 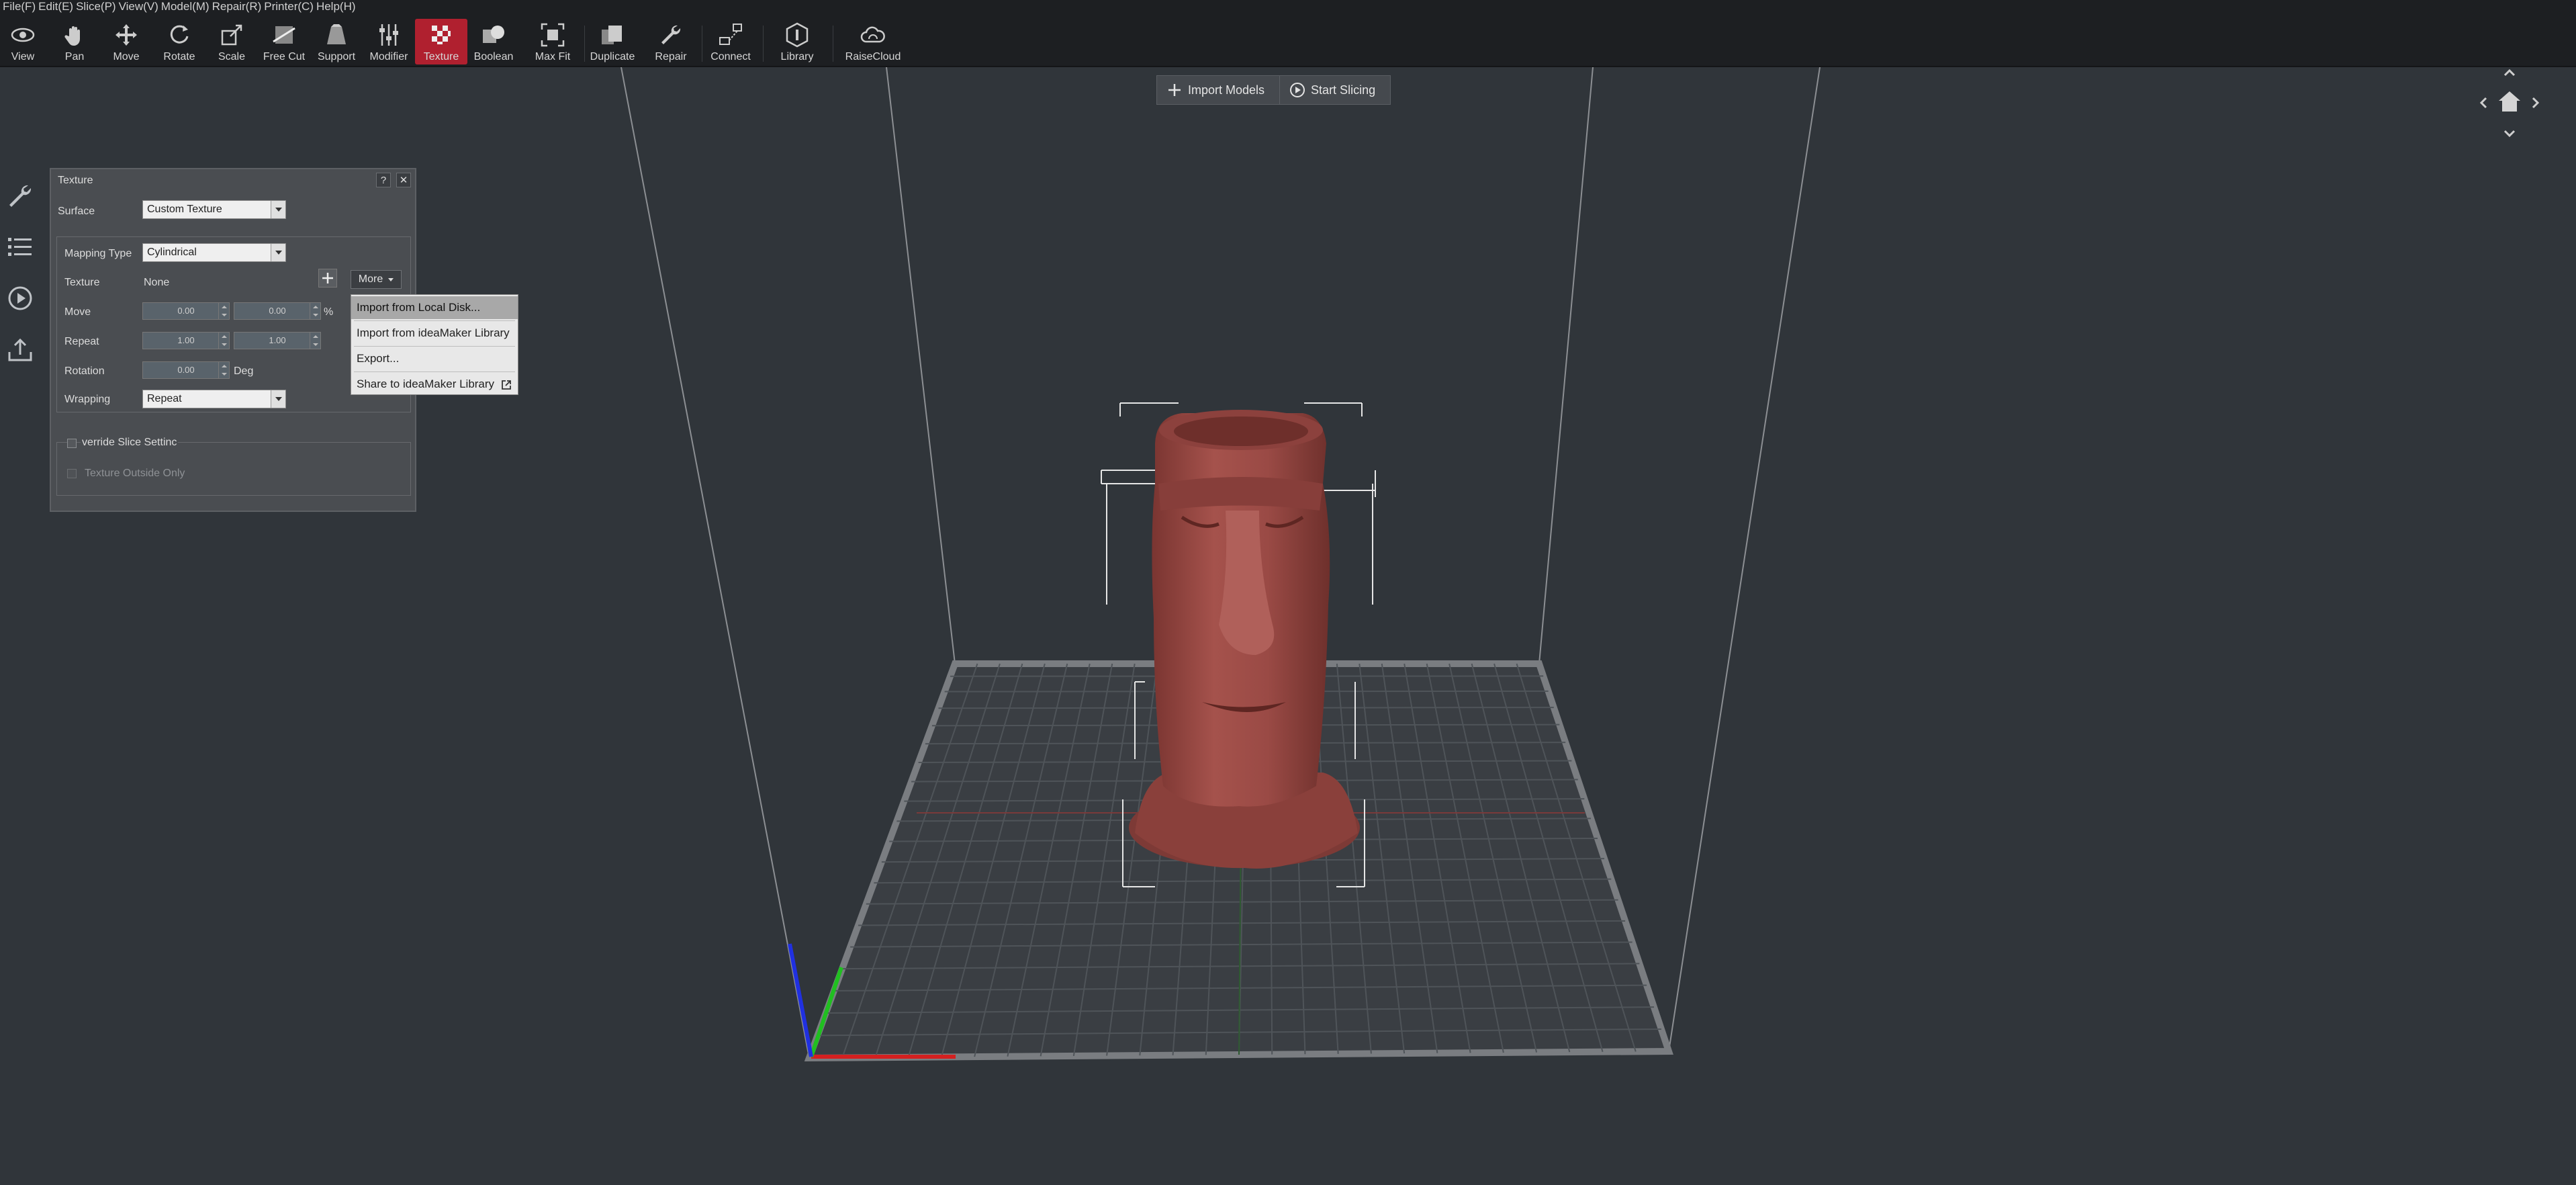 I want to click on texture-outside-checkbox, so click(x=72, y=473).